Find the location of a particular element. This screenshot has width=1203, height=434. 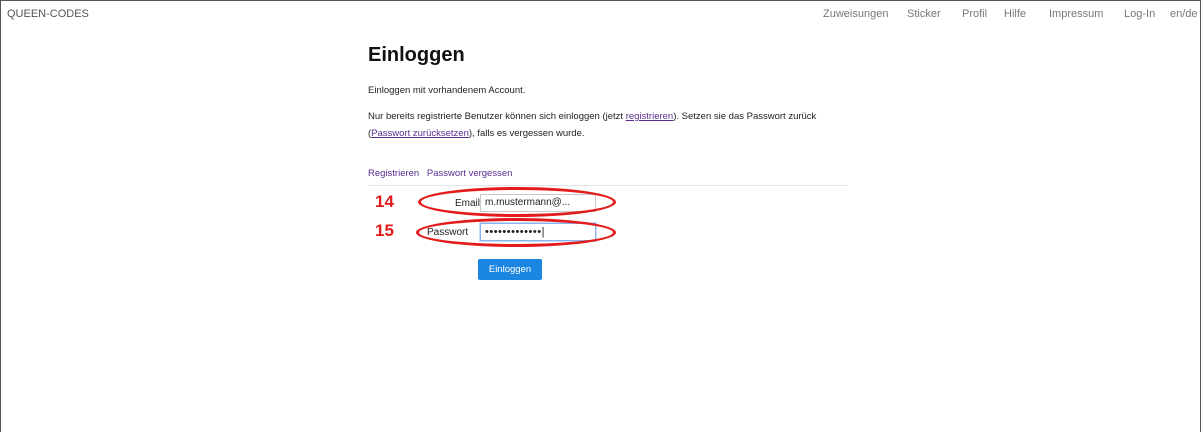

brand-link: QUEEN-CODES is located at coordinates (48, 14).